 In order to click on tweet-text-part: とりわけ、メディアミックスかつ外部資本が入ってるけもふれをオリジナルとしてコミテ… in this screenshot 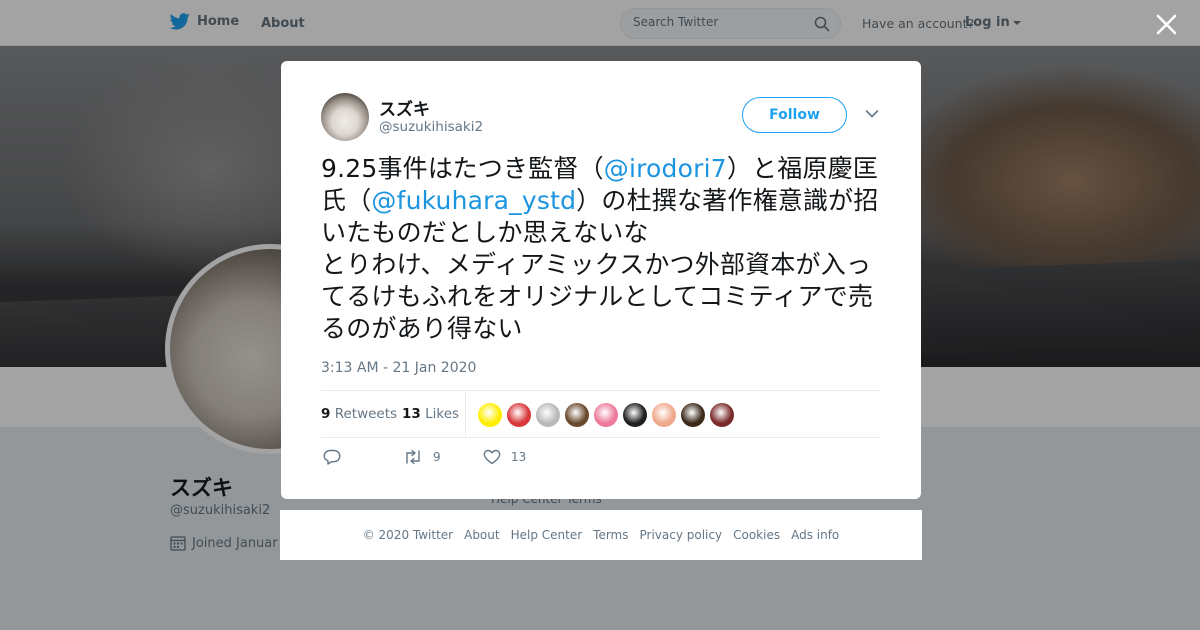, I will do `click(597, 296)`.